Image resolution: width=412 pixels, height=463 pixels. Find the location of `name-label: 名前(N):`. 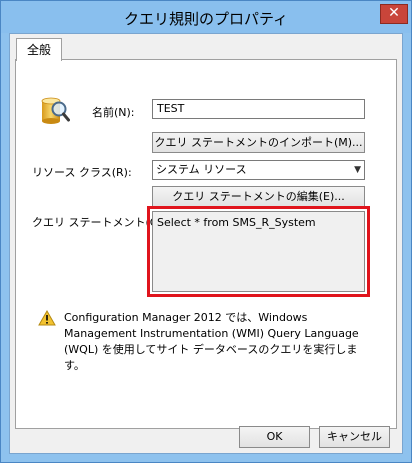

name-label: 名前(N): is located at coordinates (113, 112).